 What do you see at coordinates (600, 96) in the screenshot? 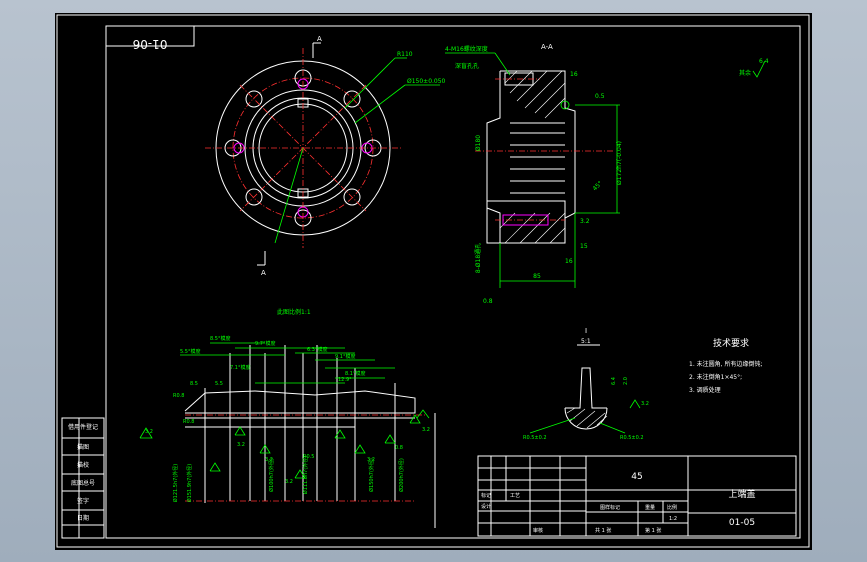
I see `dim-05: 0.5` at bounding box center [600, 96].